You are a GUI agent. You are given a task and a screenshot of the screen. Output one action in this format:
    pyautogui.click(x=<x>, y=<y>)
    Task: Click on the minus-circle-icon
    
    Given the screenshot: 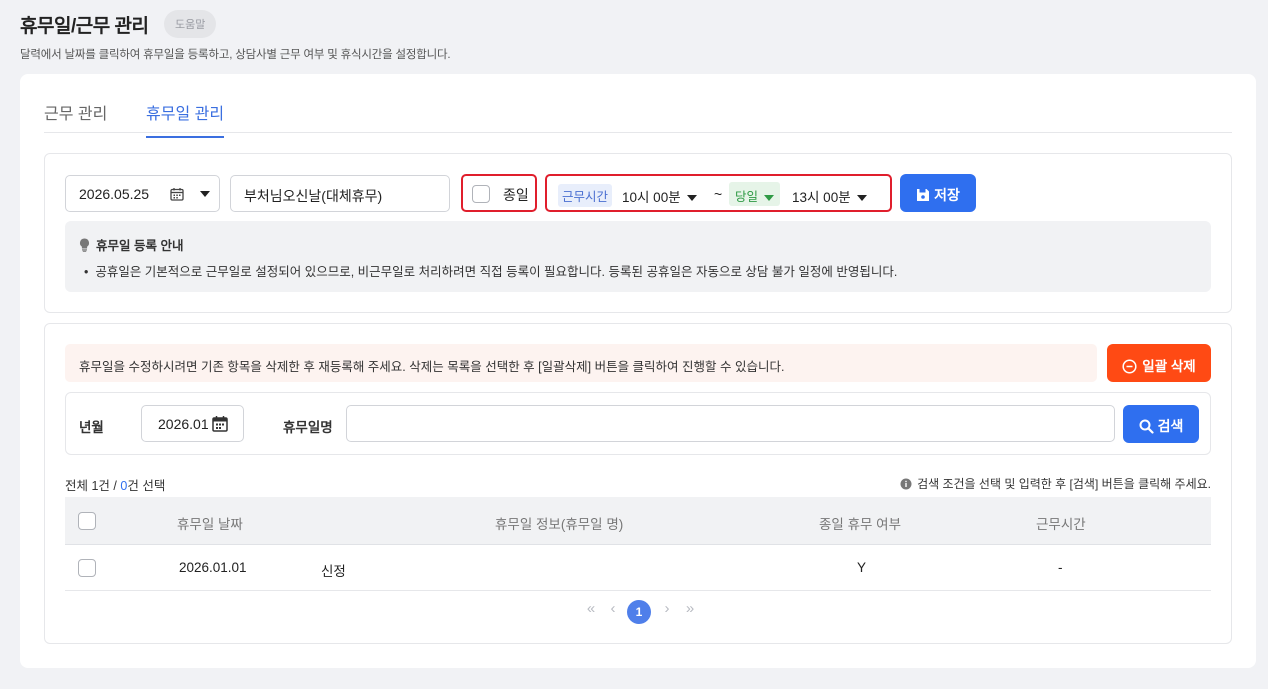 What is the action you would take?
    pyautogui.click(x=1129, y=366)
    